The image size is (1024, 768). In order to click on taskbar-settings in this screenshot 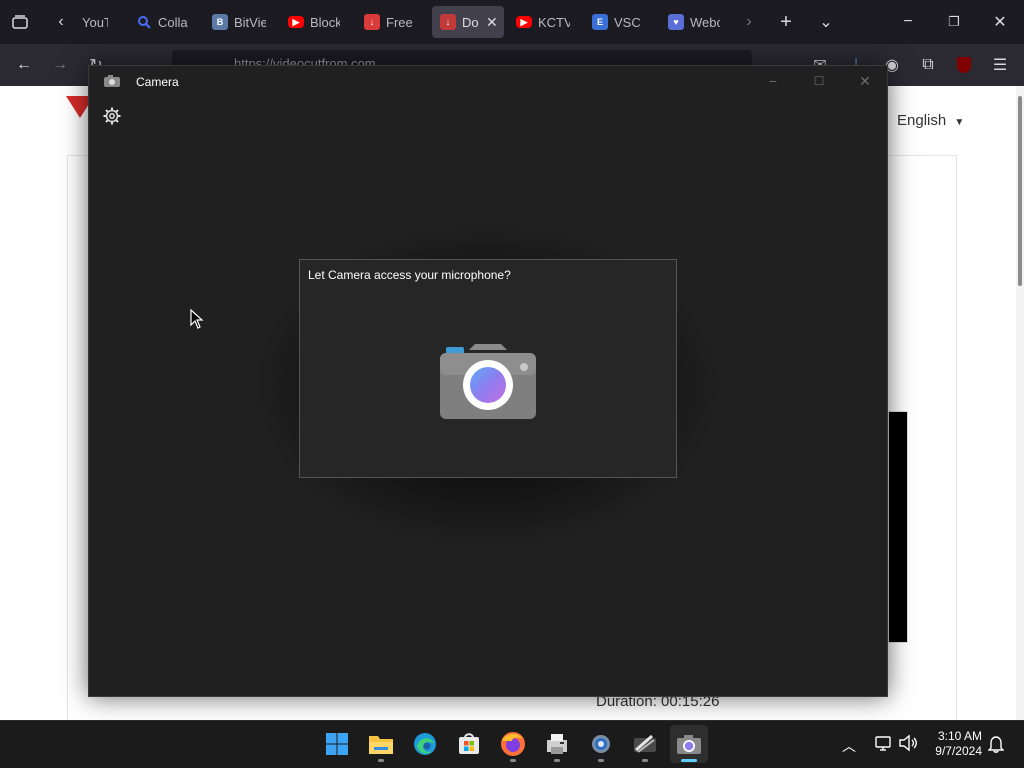, I will do `click(601, 744)`.